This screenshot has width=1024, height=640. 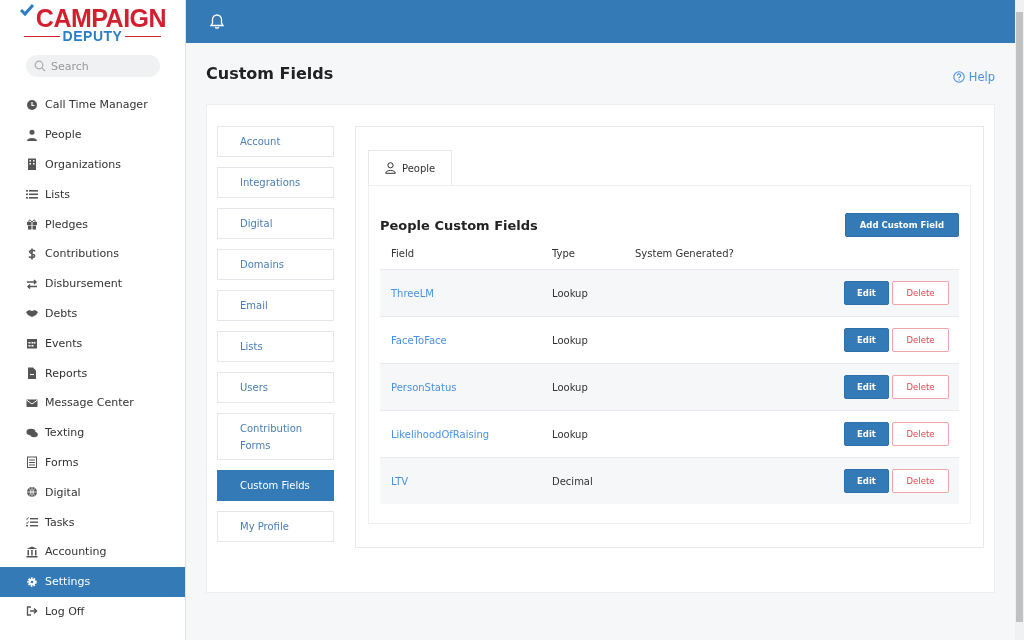 I want to click on sidebar-item: Pledges, so click(x=92, y=224).